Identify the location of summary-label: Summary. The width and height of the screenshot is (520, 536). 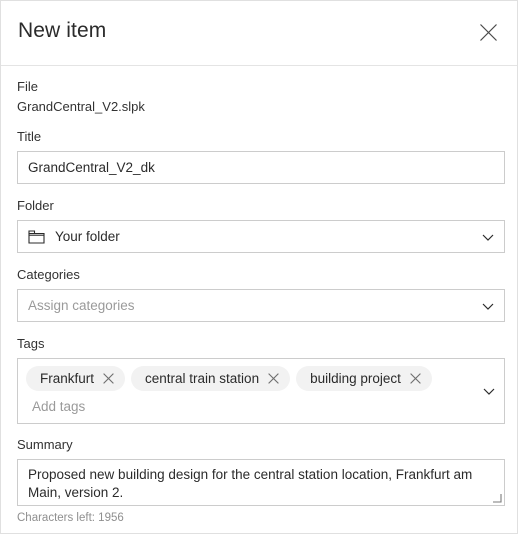
(45, 444).